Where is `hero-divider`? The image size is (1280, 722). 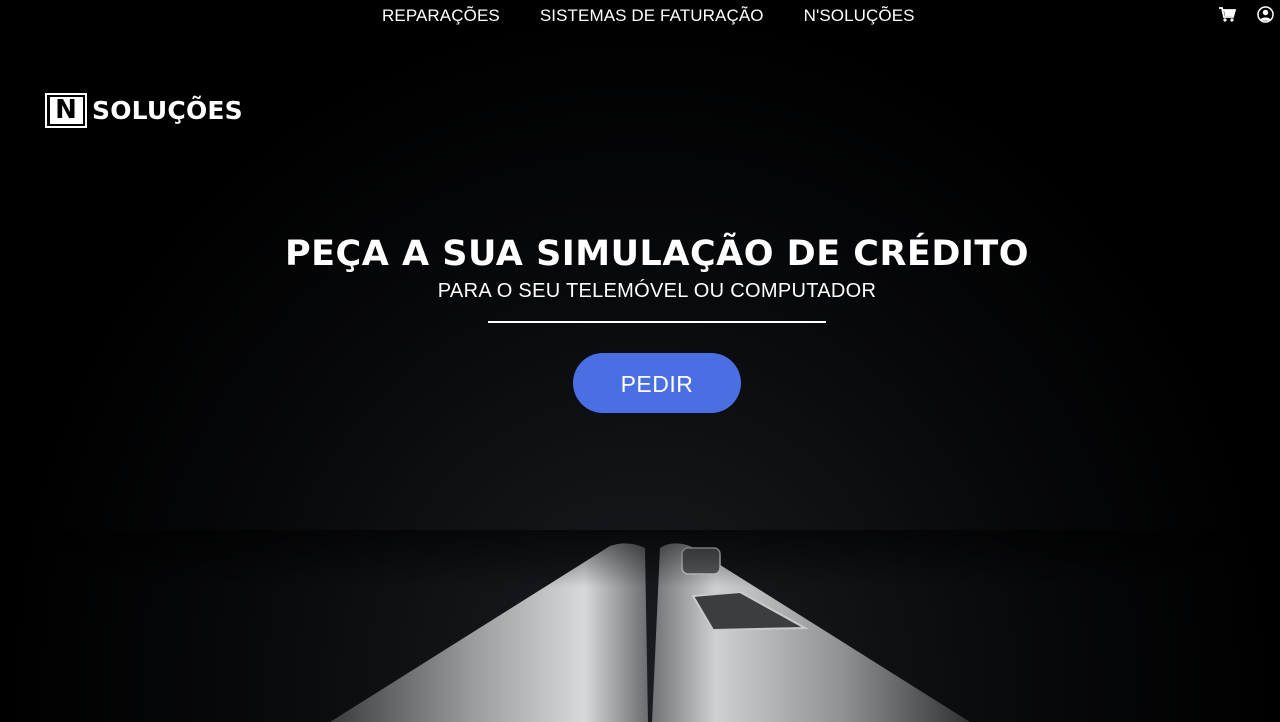
hero-divider is located at coordinates (657, 322).